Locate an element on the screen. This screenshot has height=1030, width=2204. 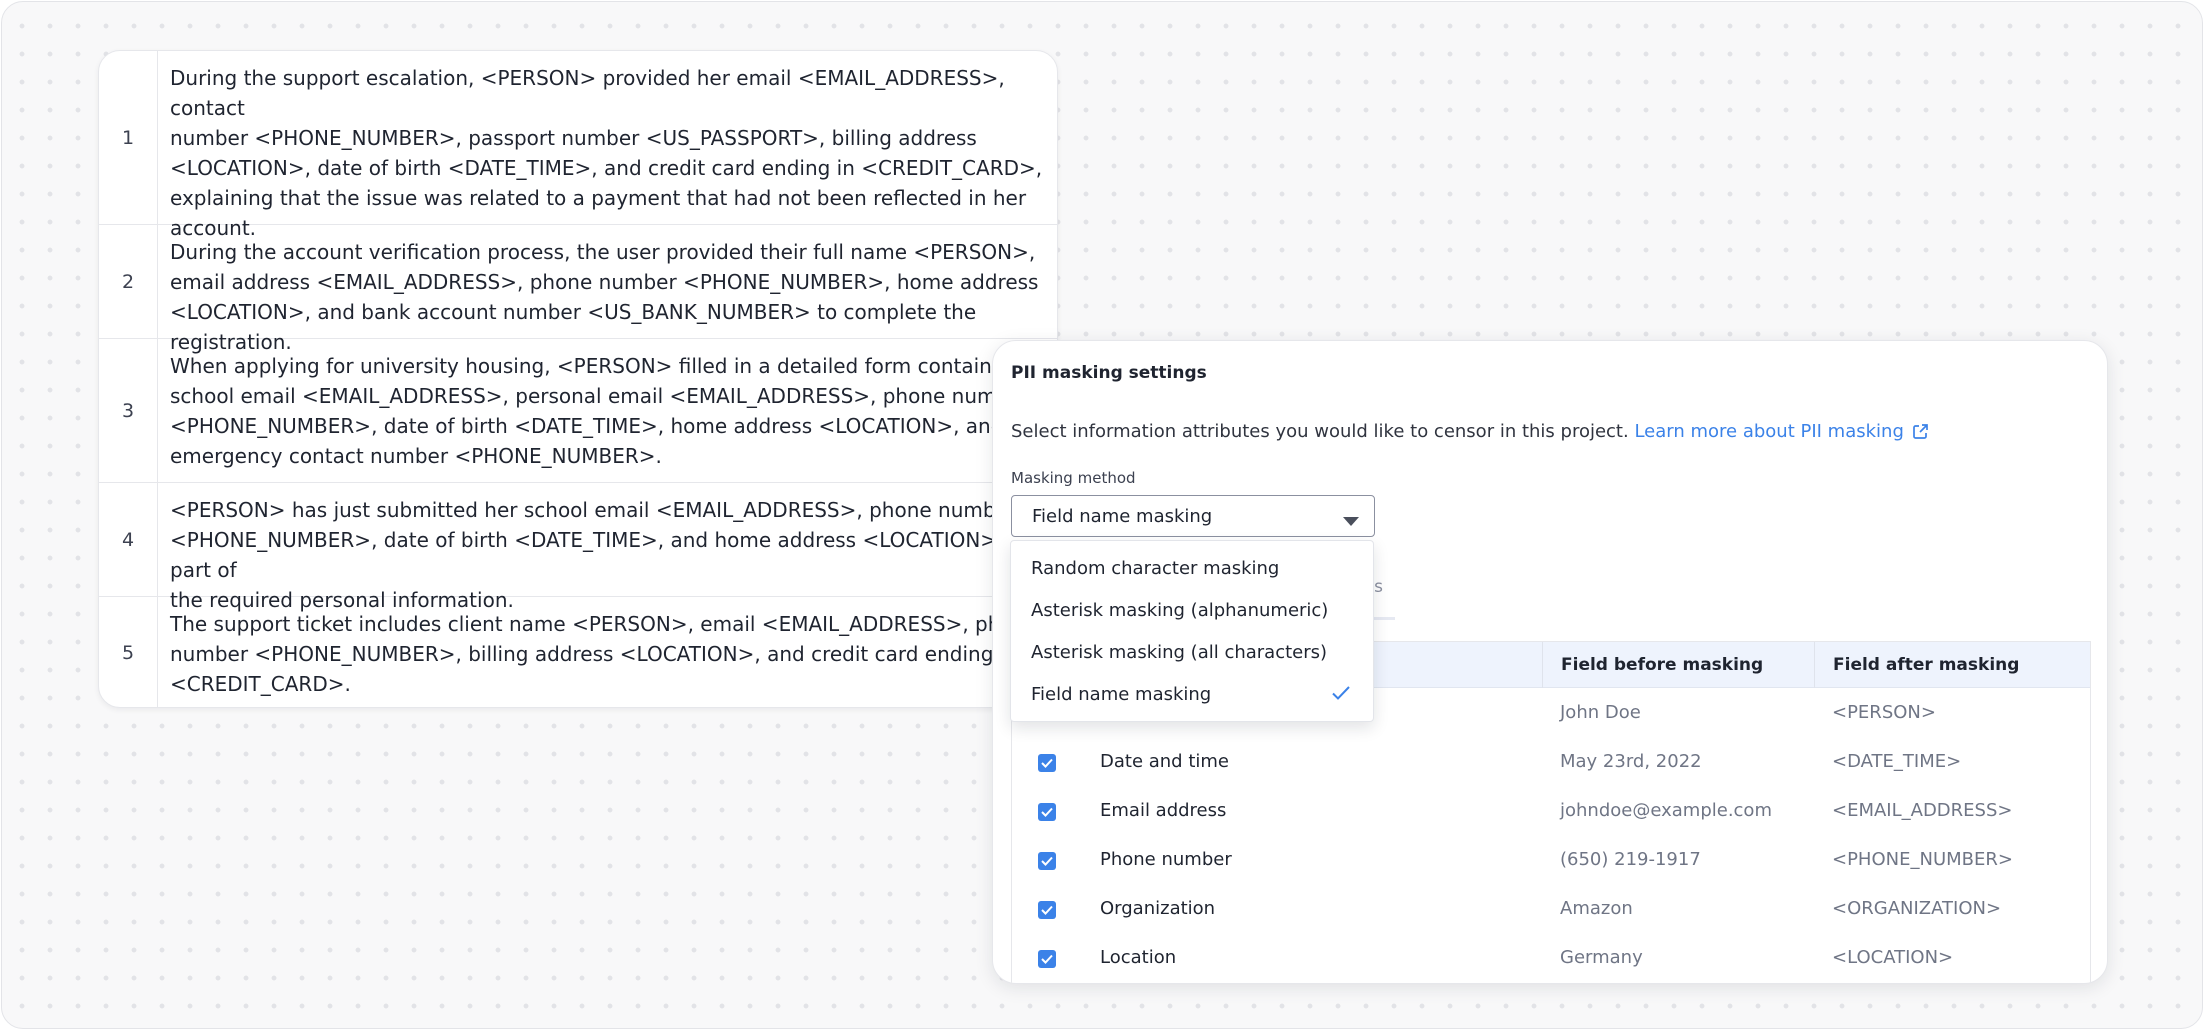
menu-option-field-name: Field name masking is located at coordinates (1192, 694).